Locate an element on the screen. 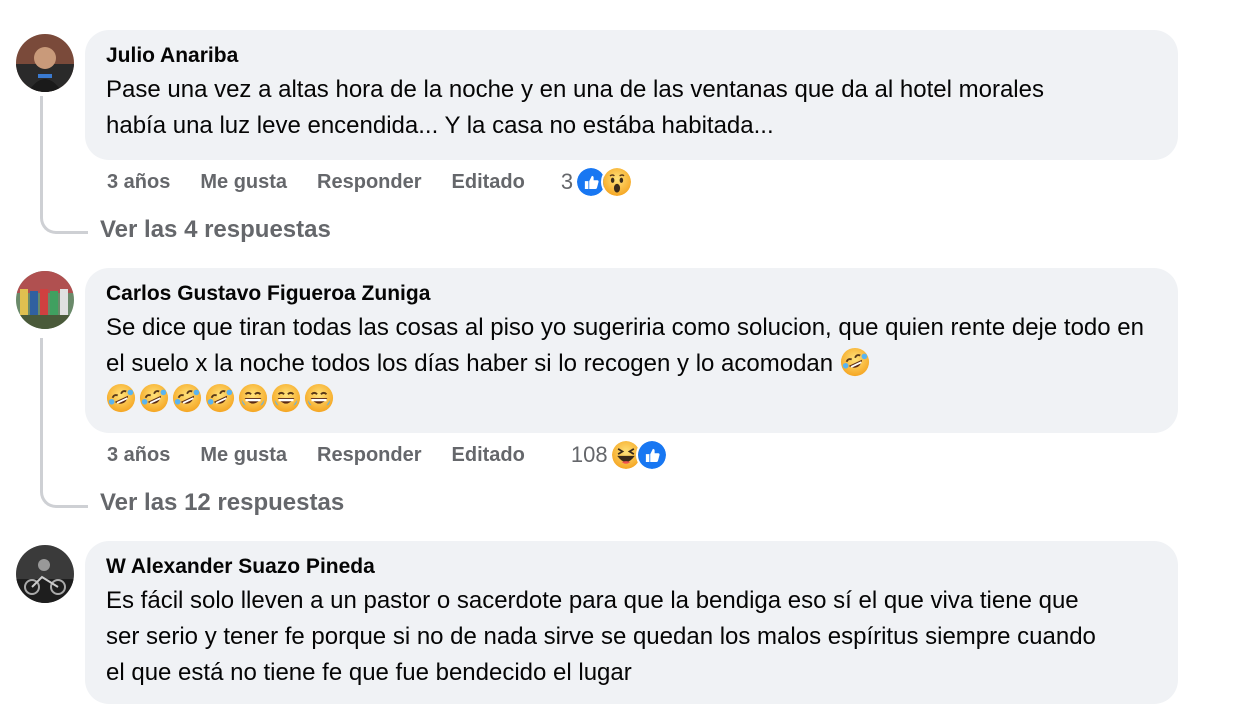 The image size is (1246, 704). truncated-previous-content: · · · · · · · · is located at coordinates (154, 6).